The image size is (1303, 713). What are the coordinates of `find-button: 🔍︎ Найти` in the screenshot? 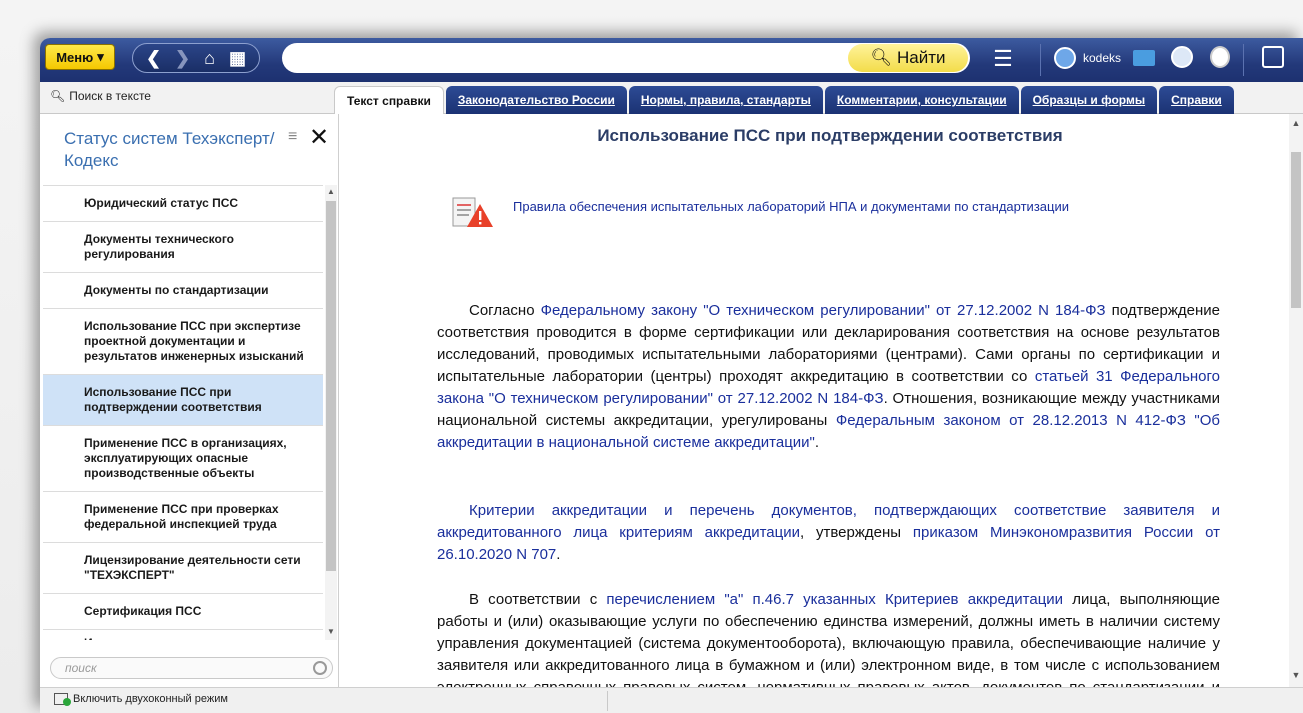 It's located at (908, 58).